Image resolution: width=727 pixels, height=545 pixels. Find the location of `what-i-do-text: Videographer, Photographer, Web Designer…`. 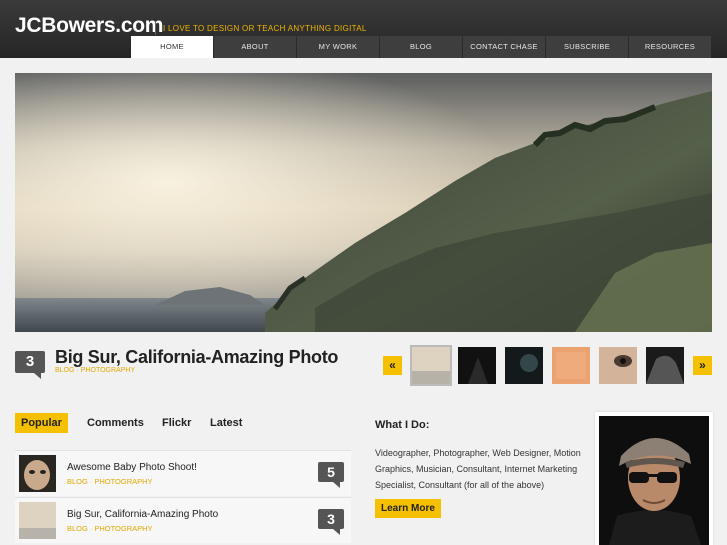

what-i-do-text: Videographer, Photographer, Web Designer… is located at coordinates (478, 469).